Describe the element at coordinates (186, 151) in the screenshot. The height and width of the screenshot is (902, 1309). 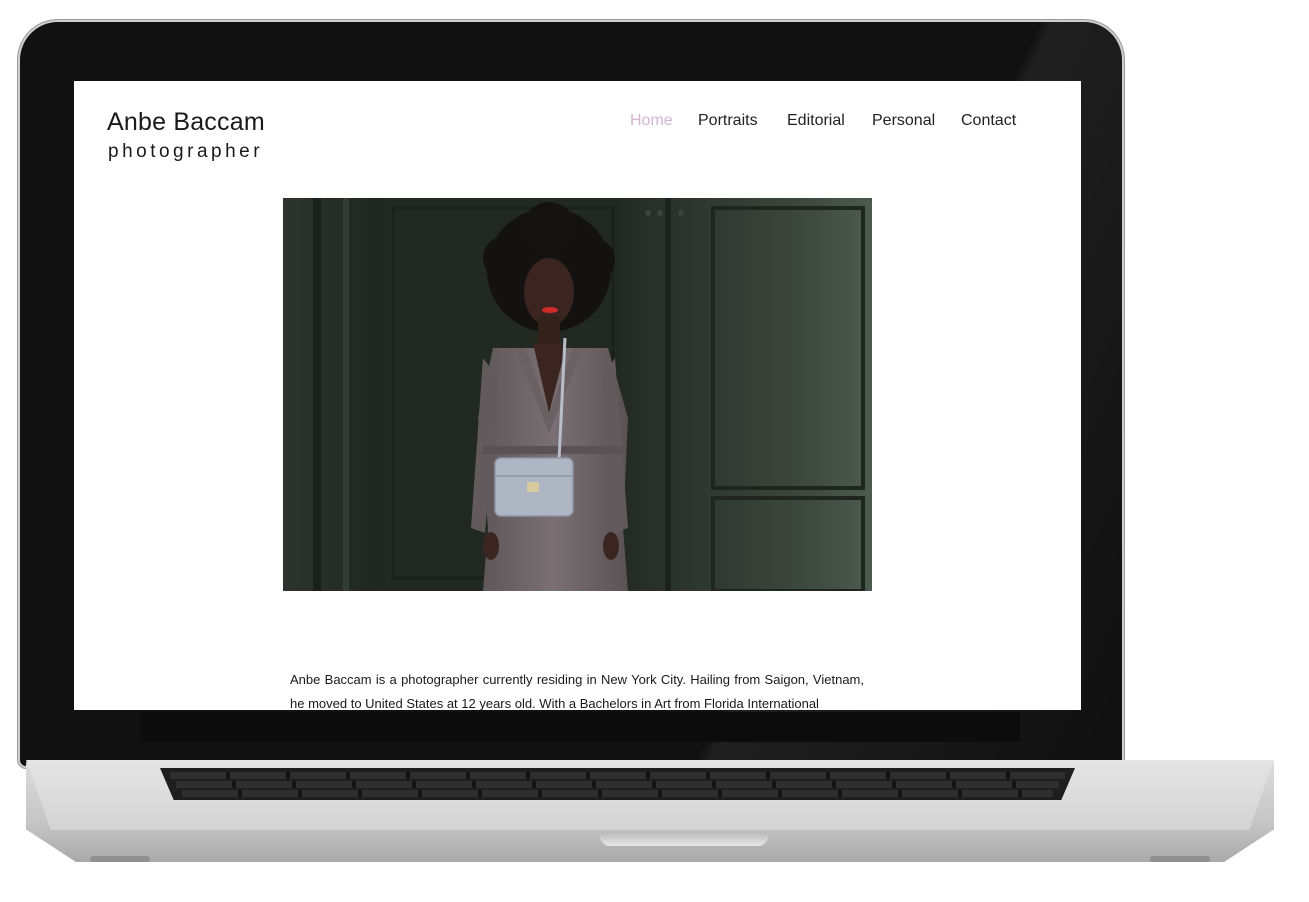
I see `site-tagline: photographer` at that location.